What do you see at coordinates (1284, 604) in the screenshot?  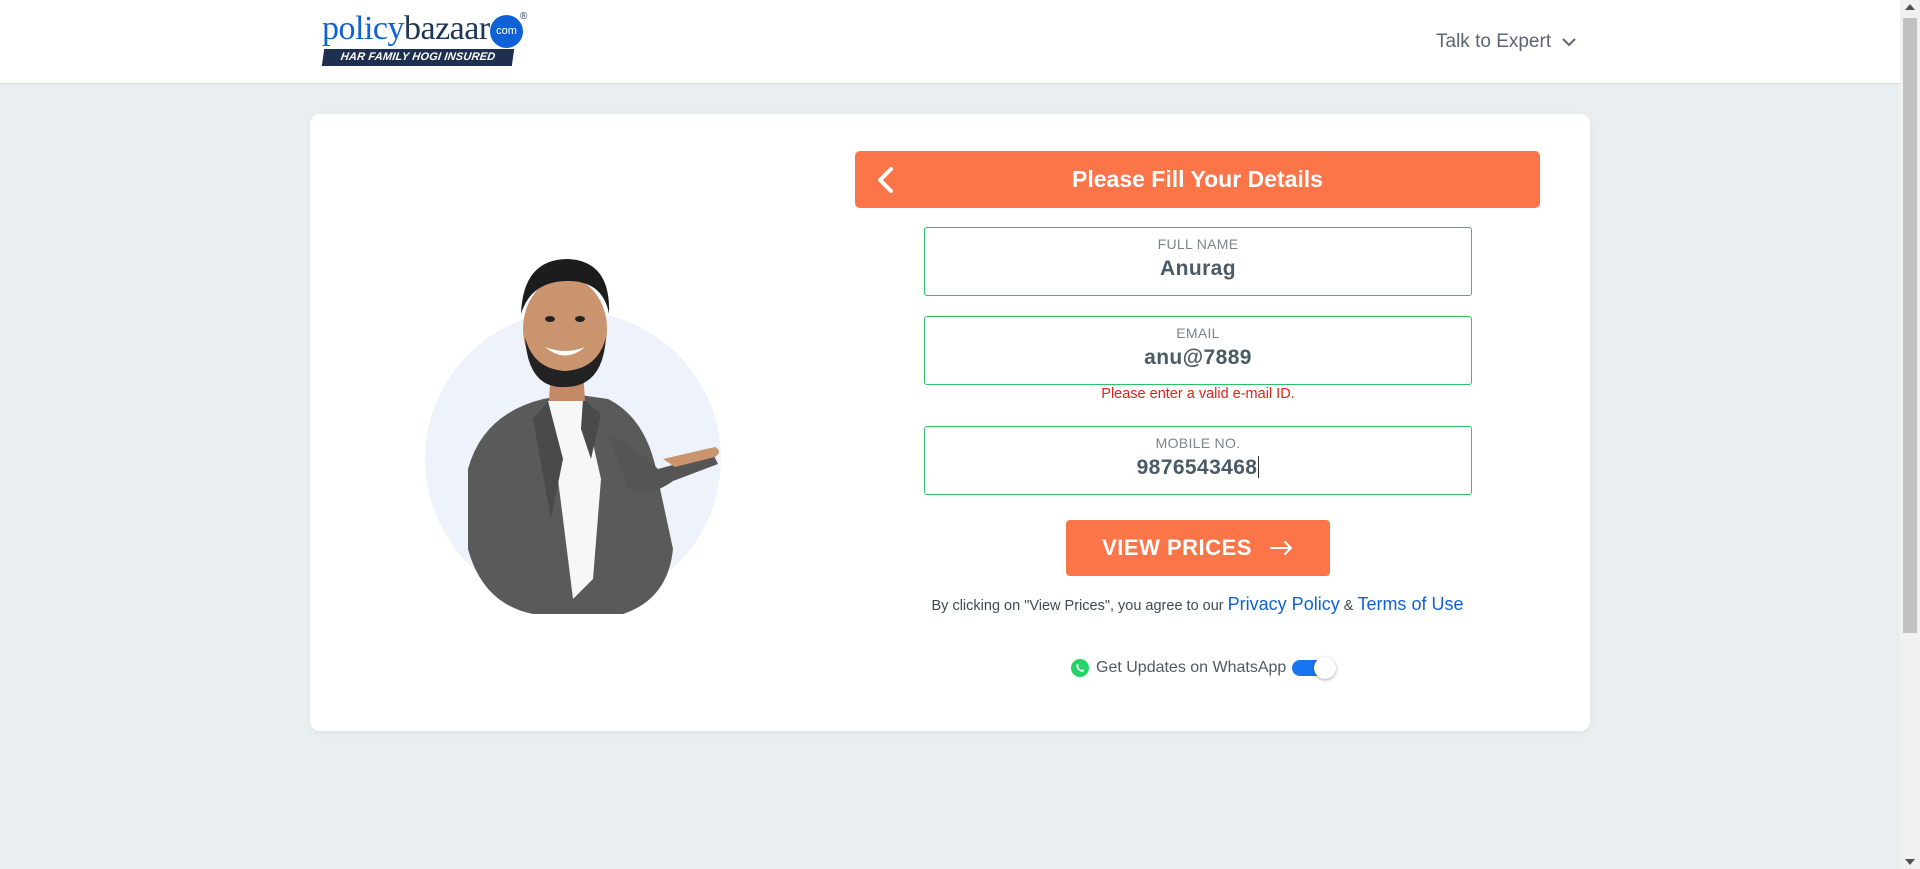 I see `privacy-policy-link: Privacy Policy` at bounding box center [1284, 604].